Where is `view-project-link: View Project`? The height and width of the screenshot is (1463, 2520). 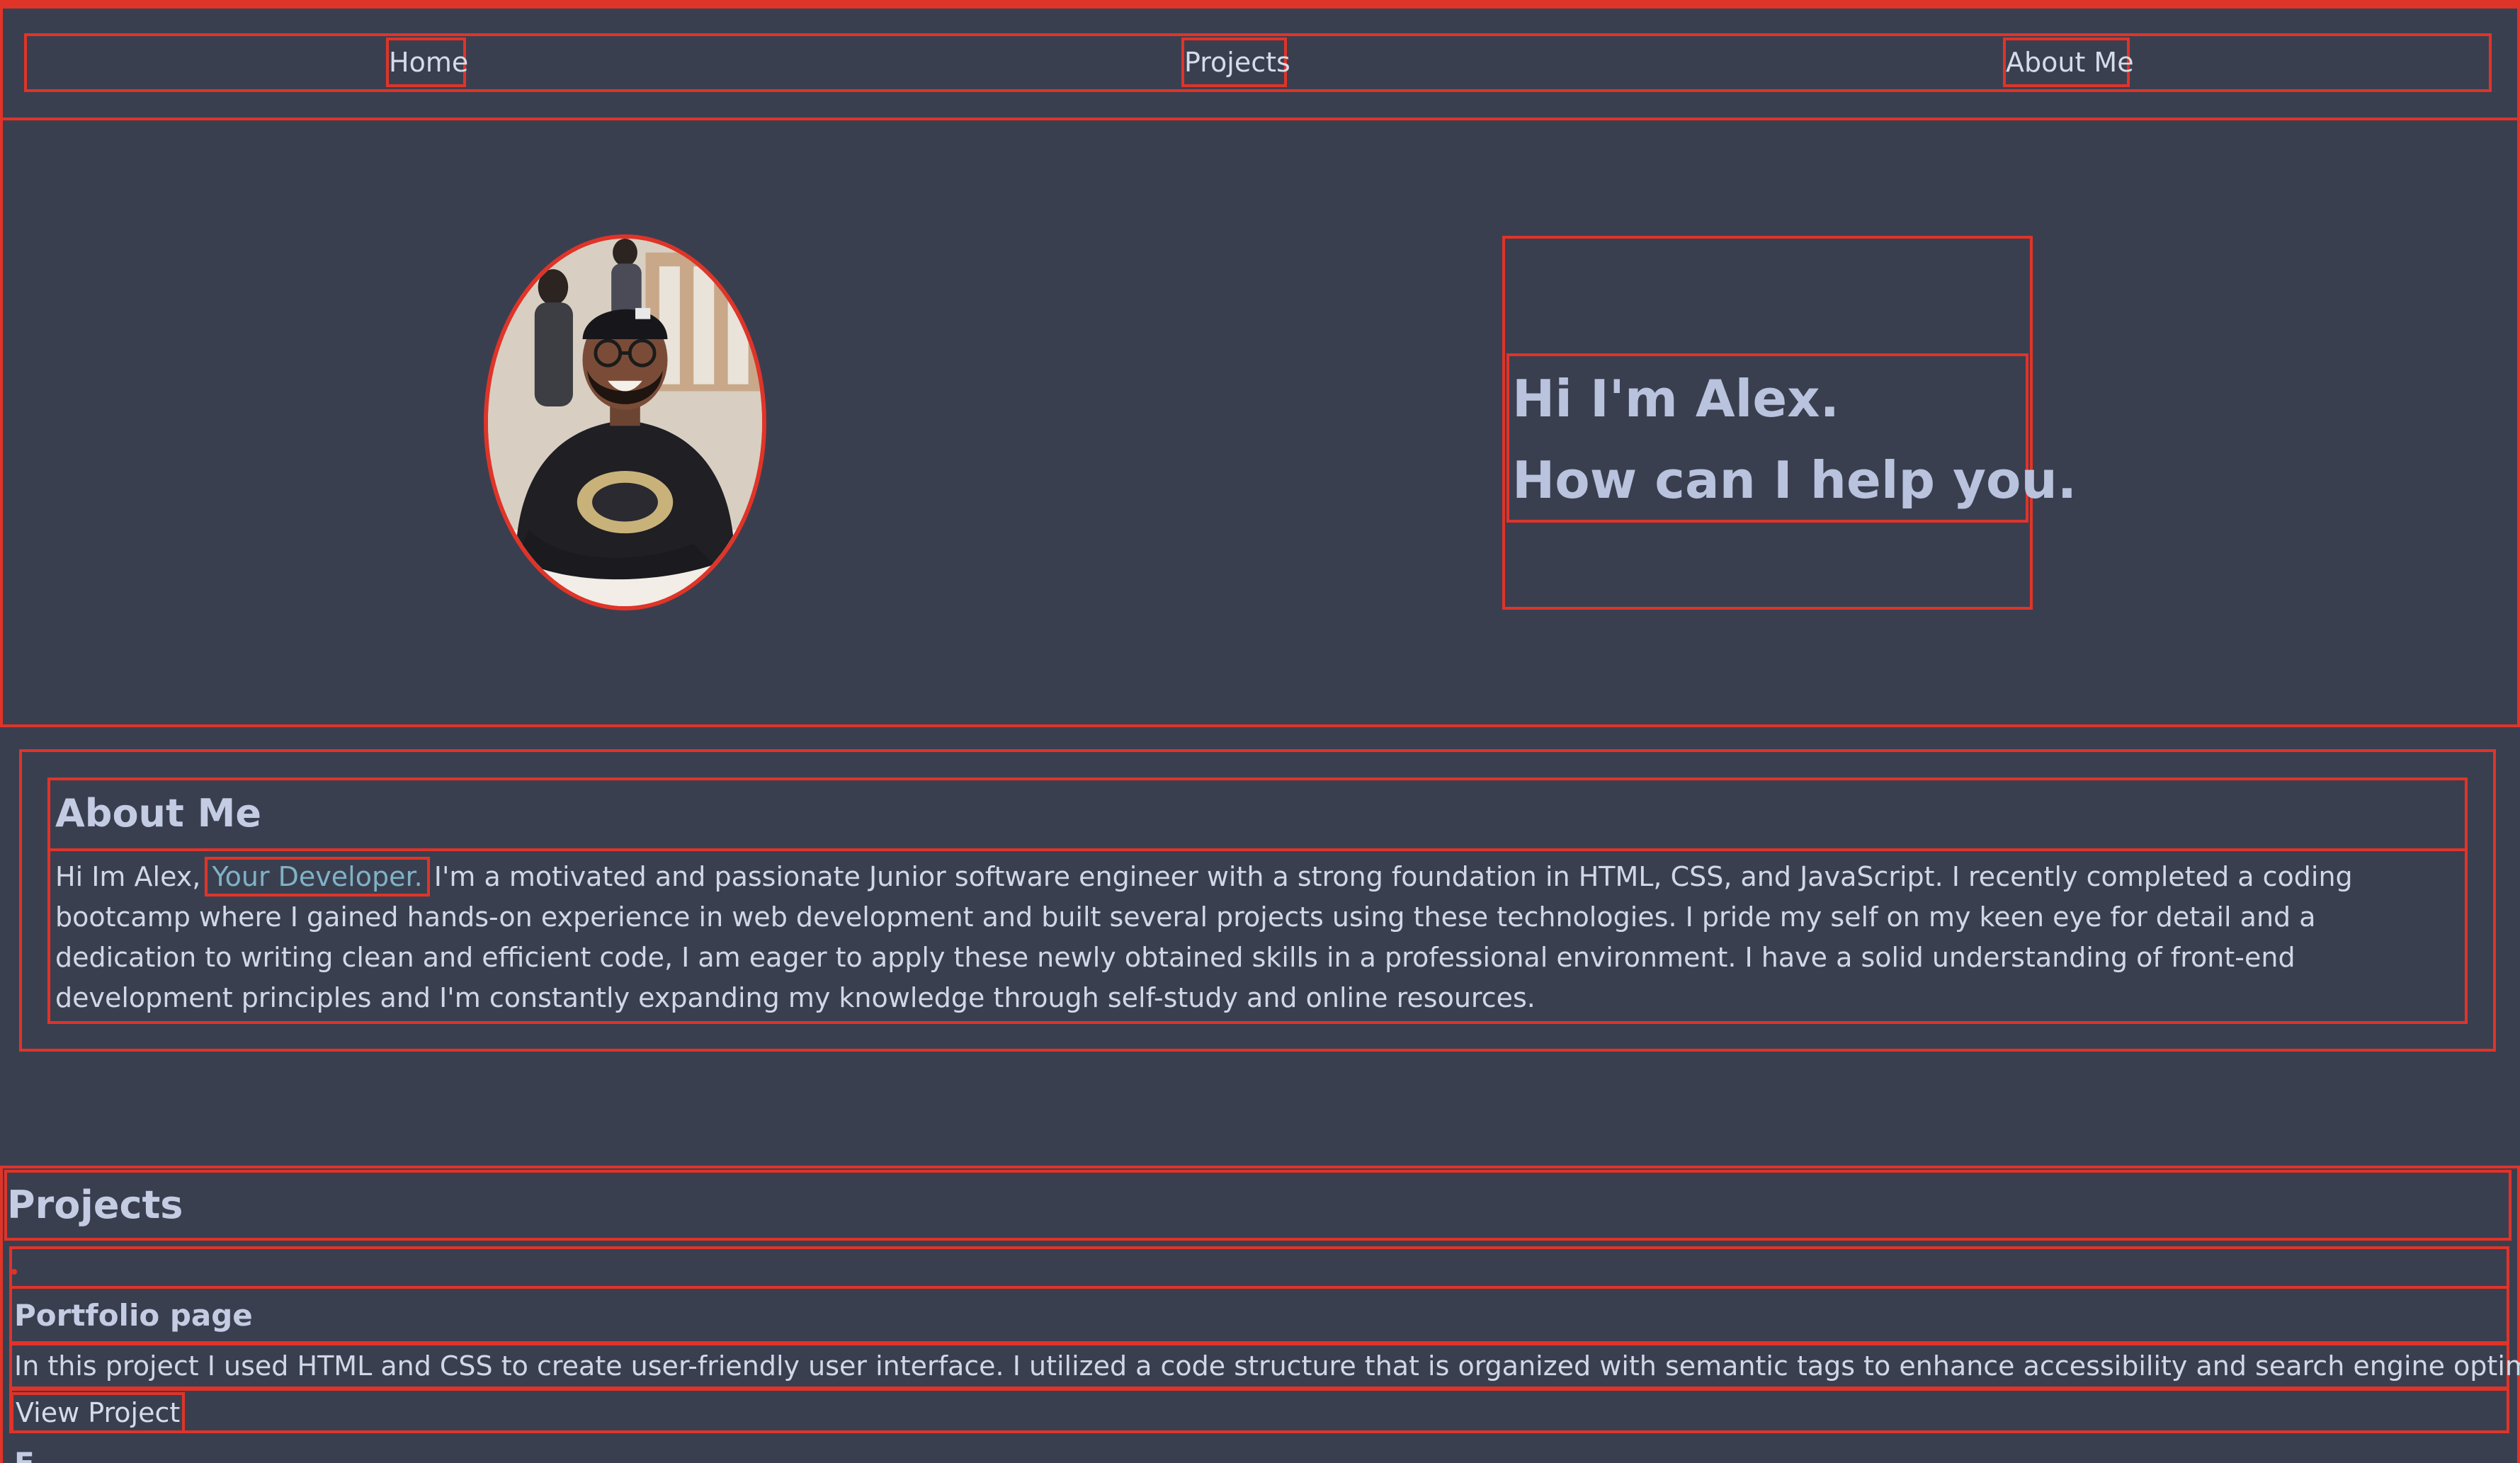 view-project-link: View Project is located at coordinates (98, 1412).